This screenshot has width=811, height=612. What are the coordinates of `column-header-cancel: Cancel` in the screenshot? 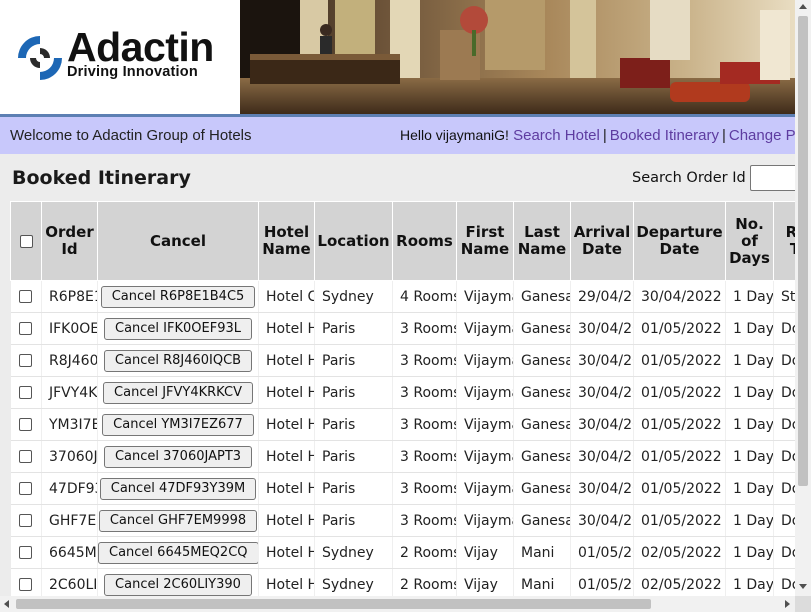 It's located at (178, 241).